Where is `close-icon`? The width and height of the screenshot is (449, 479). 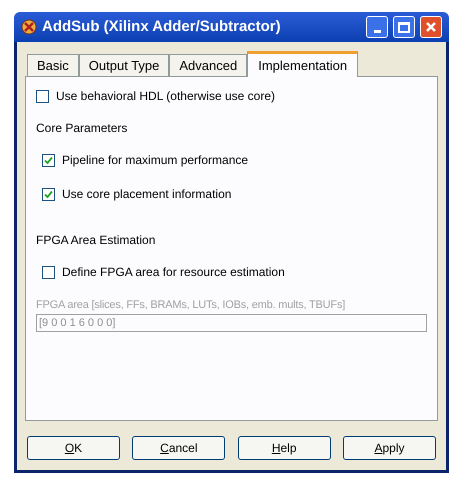 close-icon is located at coordinates (431, 27).